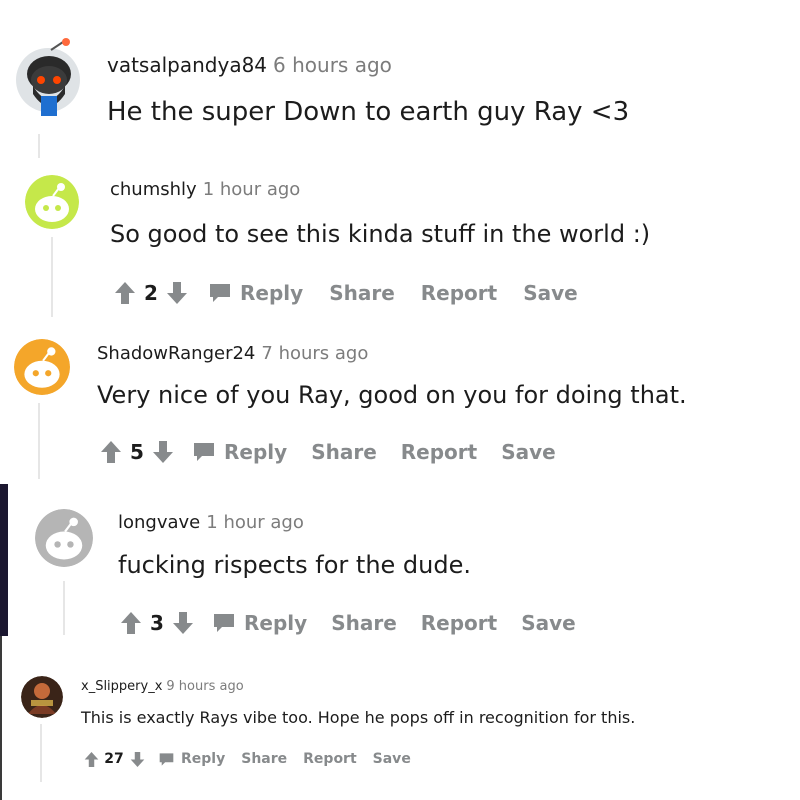  I want to click on username: vatsalpandya84, so click(187, 65).